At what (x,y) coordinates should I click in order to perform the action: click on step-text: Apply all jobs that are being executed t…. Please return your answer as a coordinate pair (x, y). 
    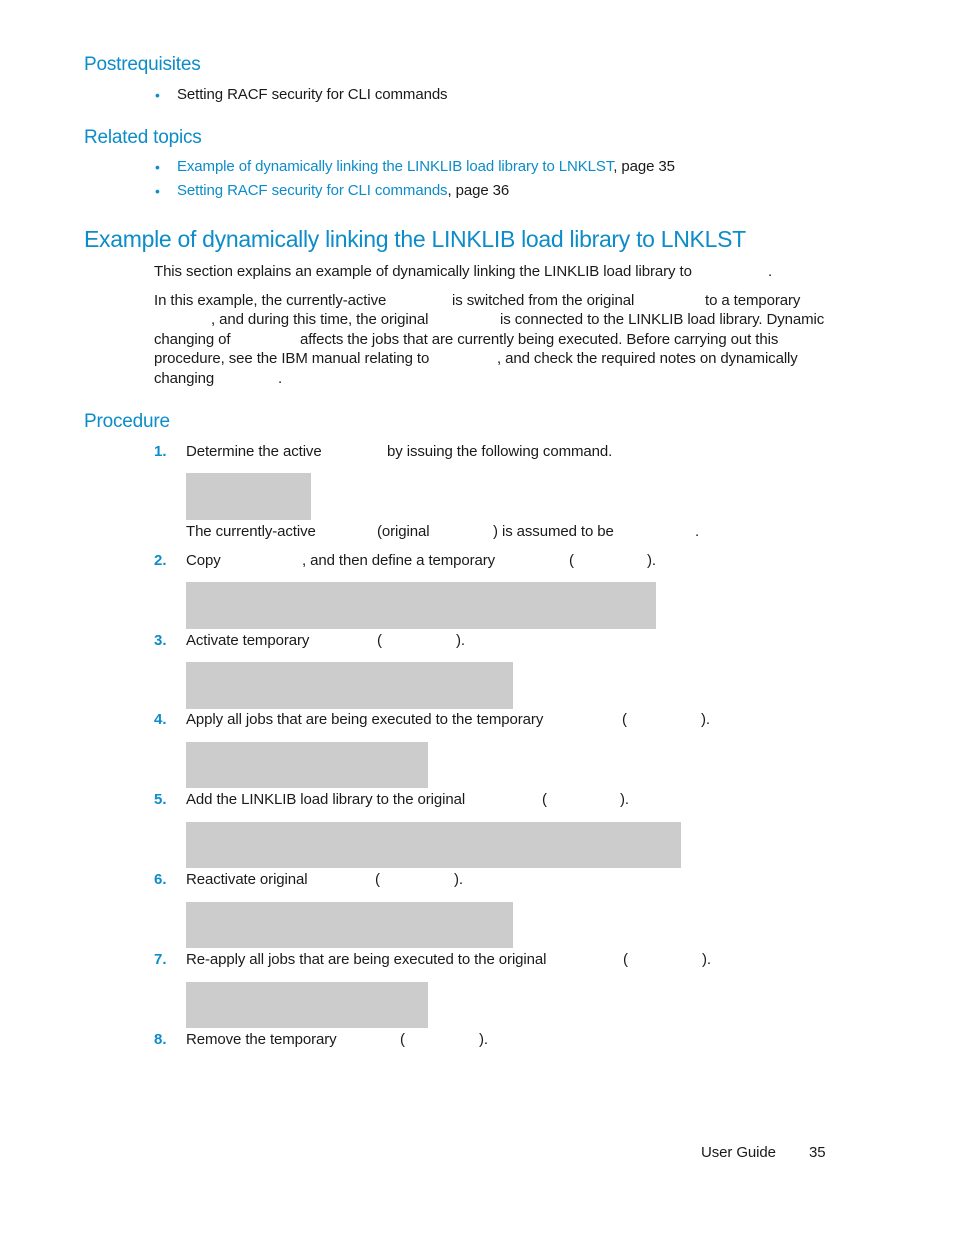
    Looking at the image, I should click on (365, 719).